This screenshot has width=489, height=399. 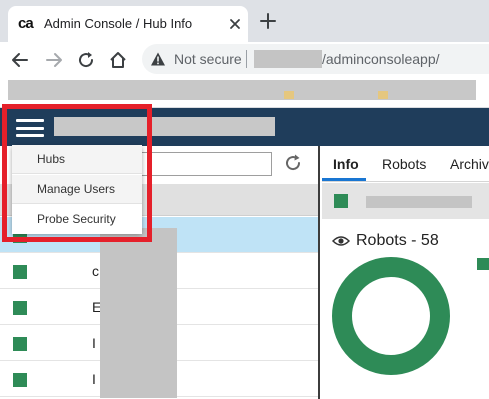 I want to click on forward-arrow-icon, so click(x=54, y=60).